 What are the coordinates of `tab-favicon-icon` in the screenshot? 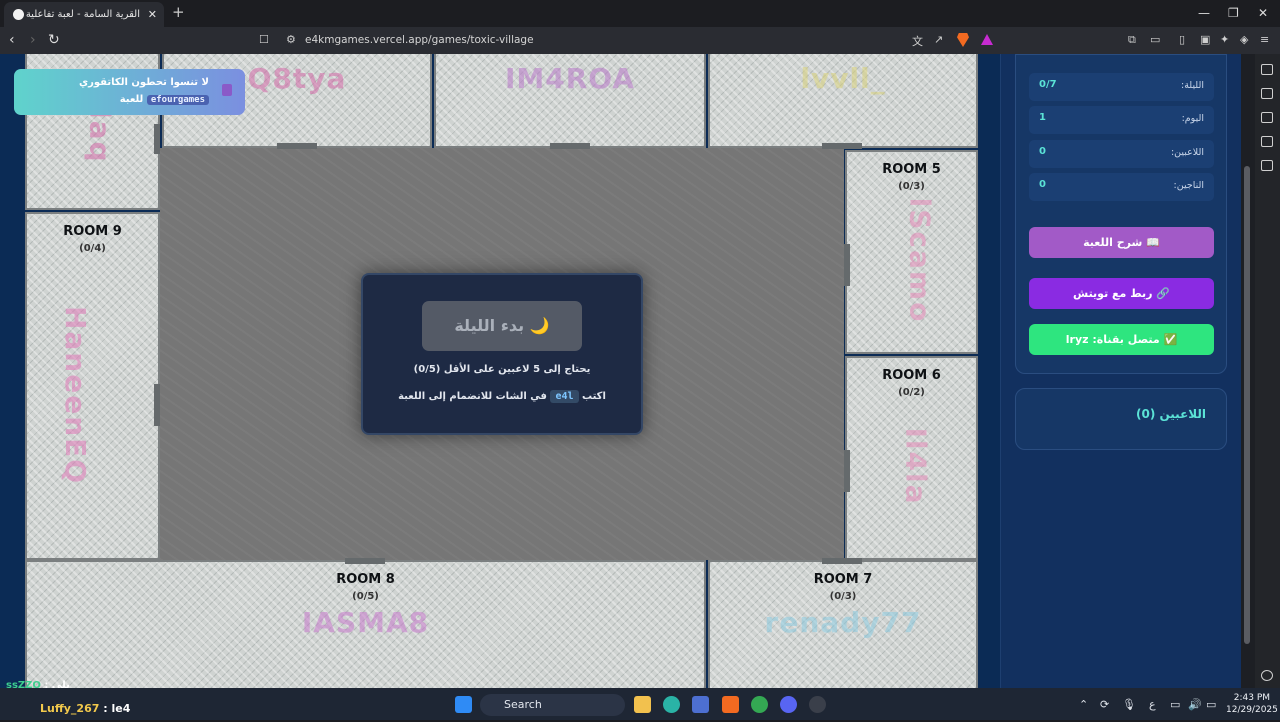 It's located at (18, 14).